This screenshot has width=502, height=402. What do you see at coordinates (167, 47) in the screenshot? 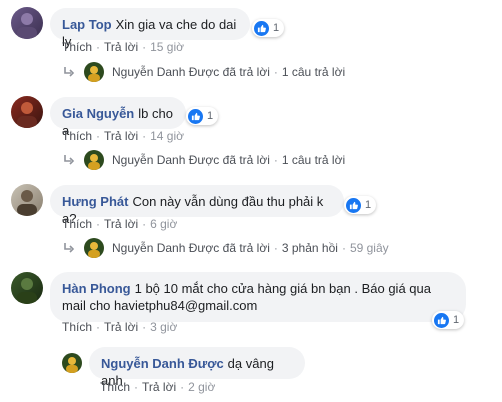
I see `timestamp: 15 giờ` at bounding box center [167, 47].